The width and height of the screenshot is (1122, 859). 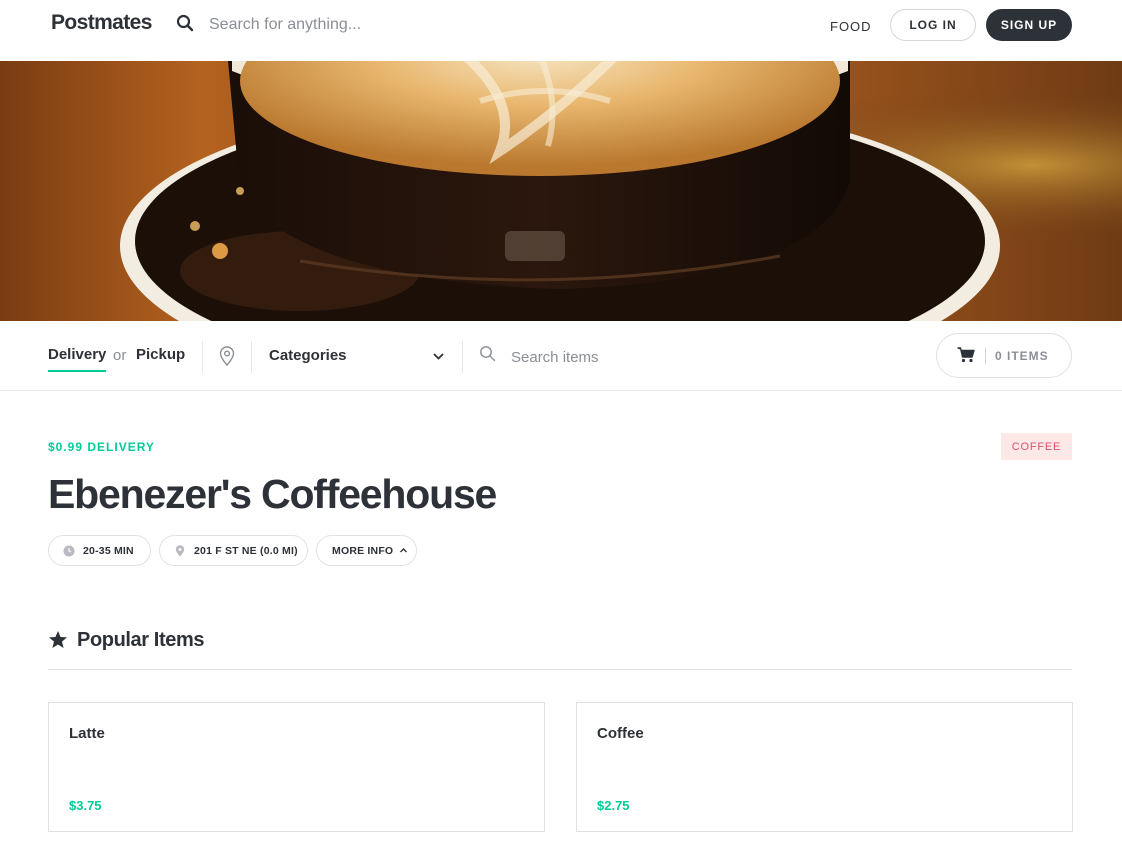 What do you see at coordinates (87, 733) in the screenshot?
I see `menu-item-name: Latte` at bounding box center [87, 733].